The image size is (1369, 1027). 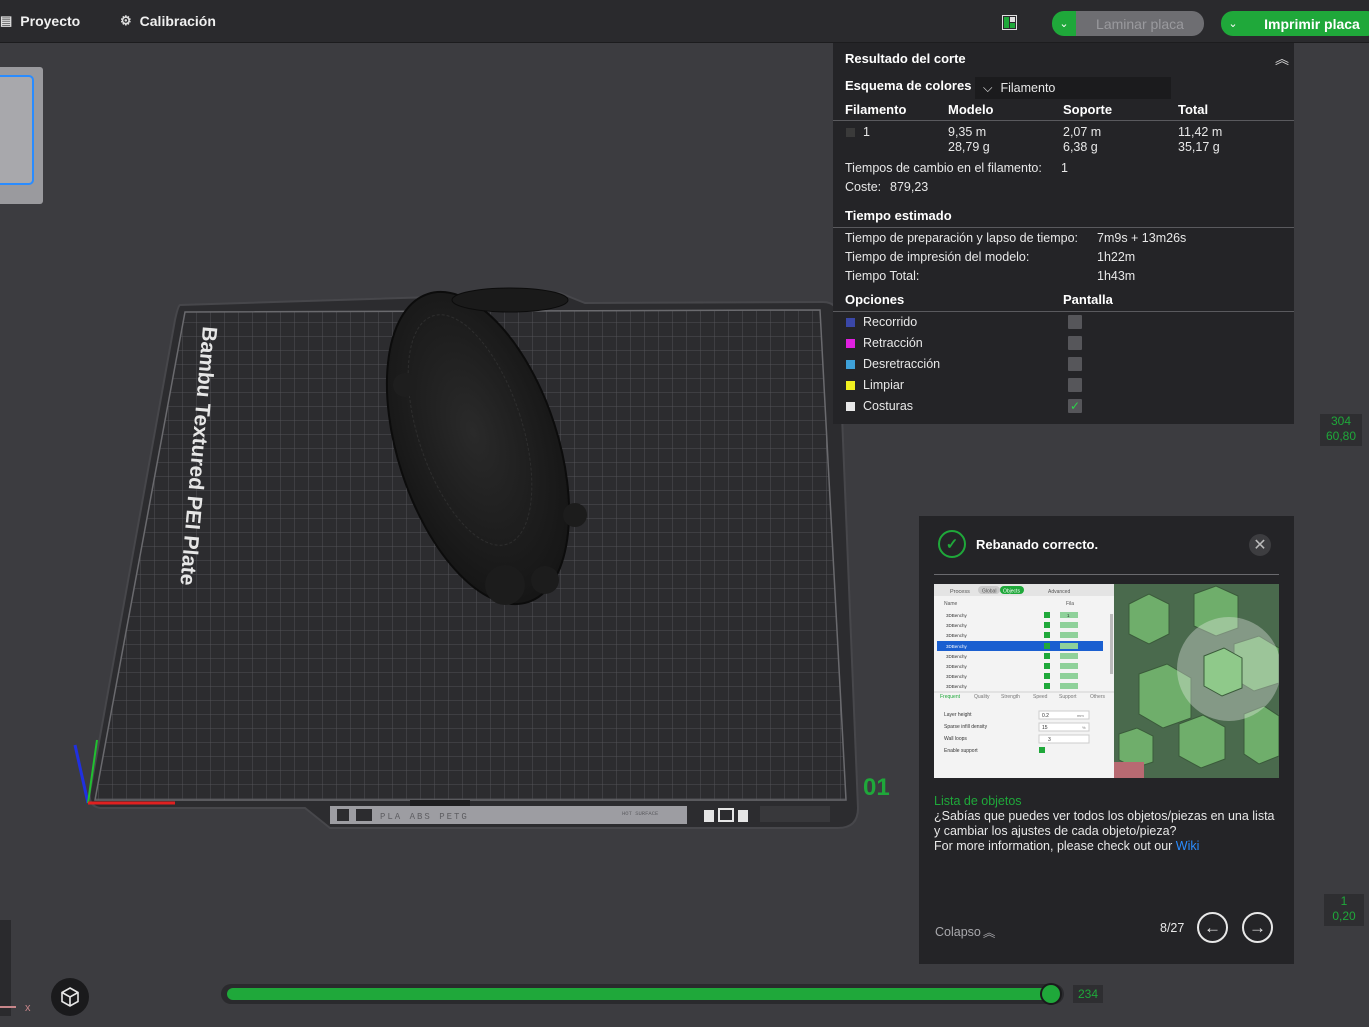 I want to click on thumb-tab-process: Process, so click(x=960, y=592).